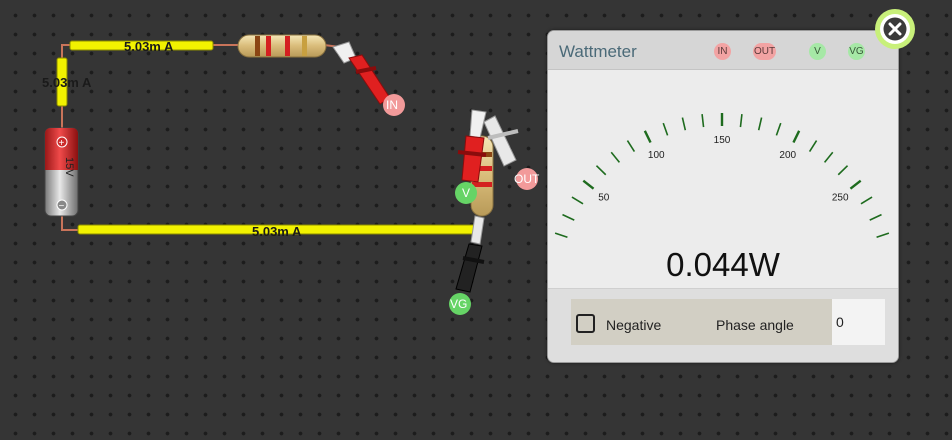 The image size is (952, 440). Describe the element at coordinates (598, 51) in the screenshot. I see `wattmeter-title: Wattmeter` at that location.